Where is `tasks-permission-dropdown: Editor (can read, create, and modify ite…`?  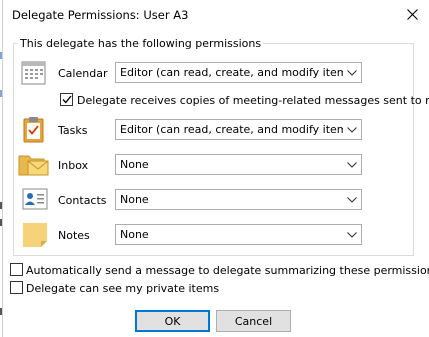
tasks-permission-dropdown: Editor (can read, create, and modify ite… is located at coordinates (238, 129).